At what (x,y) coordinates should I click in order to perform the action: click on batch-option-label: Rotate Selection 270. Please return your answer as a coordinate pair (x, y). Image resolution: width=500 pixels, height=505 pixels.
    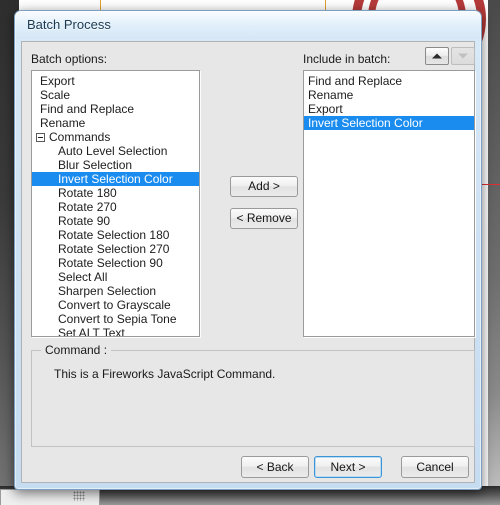
    Looking at the image, I should click on (114, 249).